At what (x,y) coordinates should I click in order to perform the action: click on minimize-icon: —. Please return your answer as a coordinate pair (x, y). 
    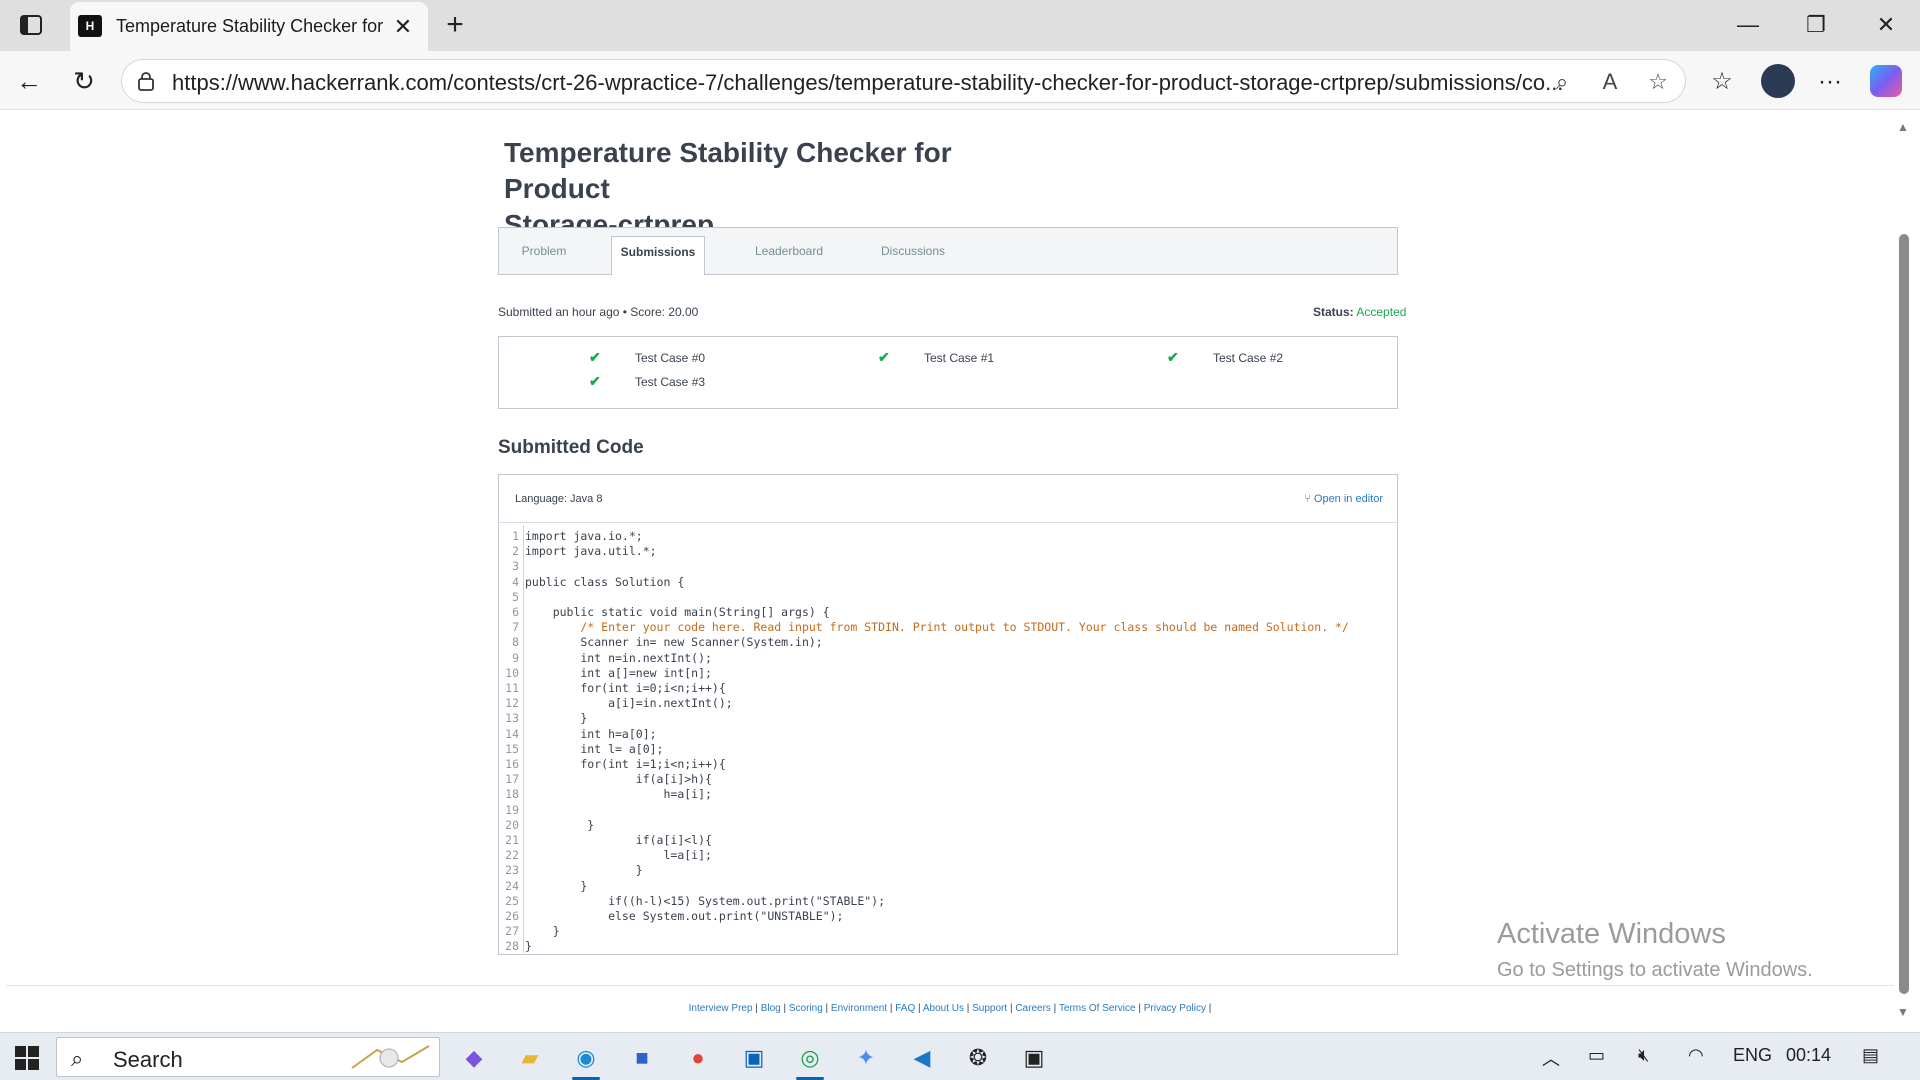
    Looking at the image, I should click on (1748, 25).